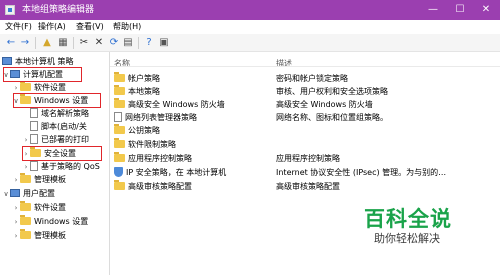 The width and height of the screenshot is (500, 275). I want to click on menu-bar: 文件(F) 操作(A) 查看(V) 帮助(H), so click(250, 27).